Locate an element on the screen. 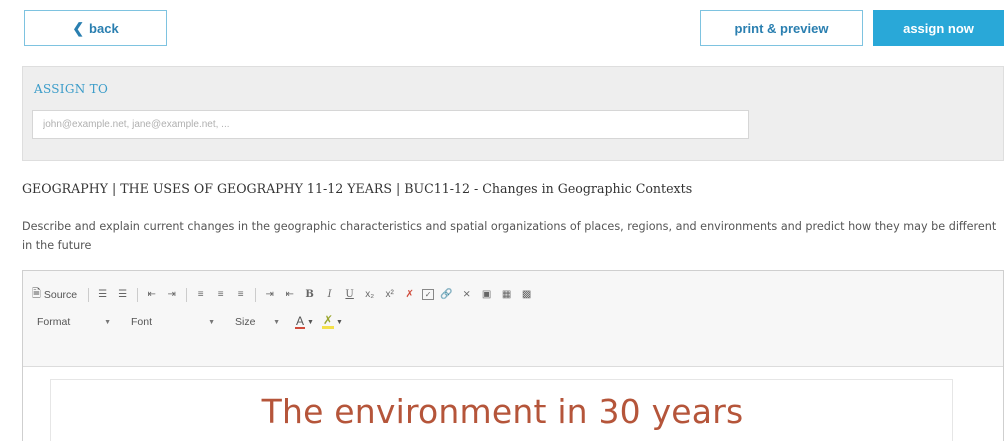  source-icon: 🗎 is located at coordinates (36, 294).